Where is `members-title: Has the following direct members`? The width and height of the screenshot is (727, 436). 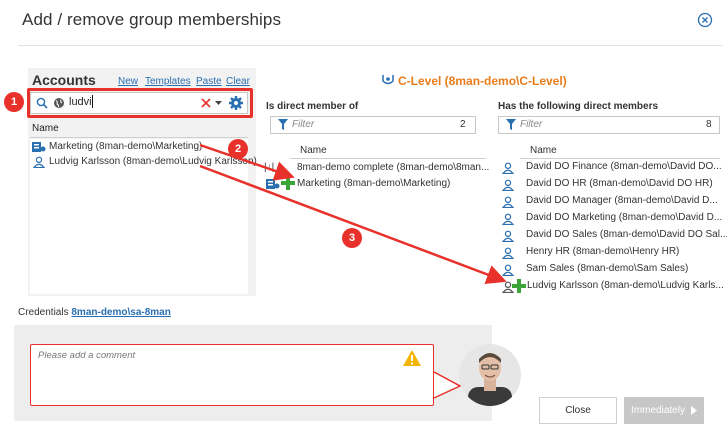
members-title: Has the following direct members is located at coordinates (578, 106).